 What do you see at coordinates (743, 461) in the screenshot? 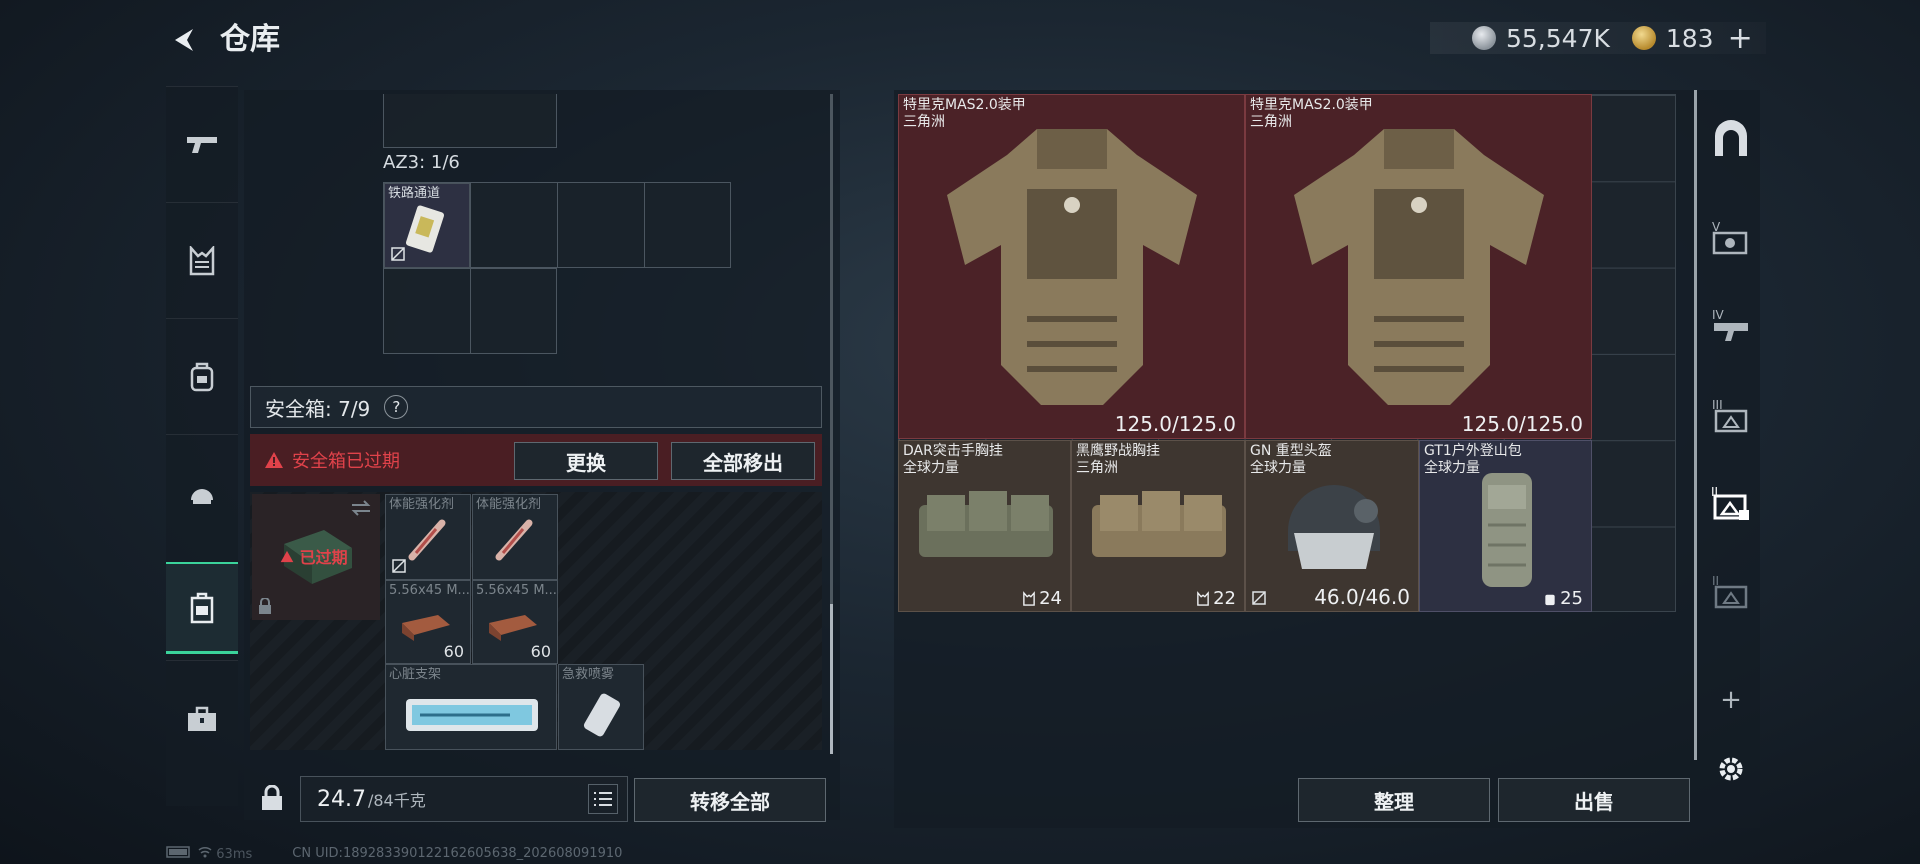
I see `remove-all-button: 全部移出` at bounding box center [743, 461].